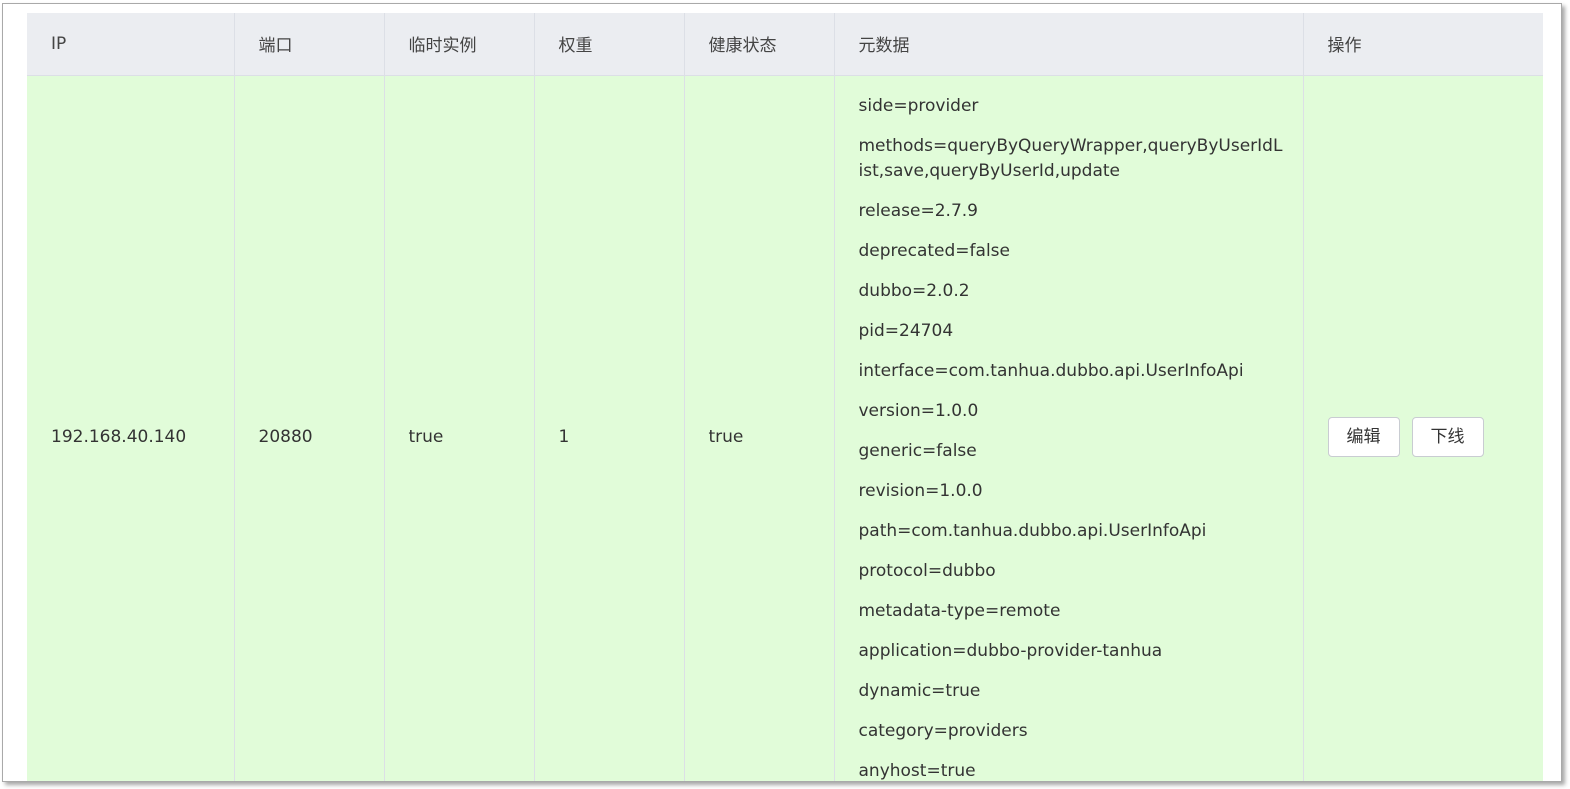 The width and height of the screenshot is (1570, 789). I want to click on metadata-item: category=providers, so click(943, 730).